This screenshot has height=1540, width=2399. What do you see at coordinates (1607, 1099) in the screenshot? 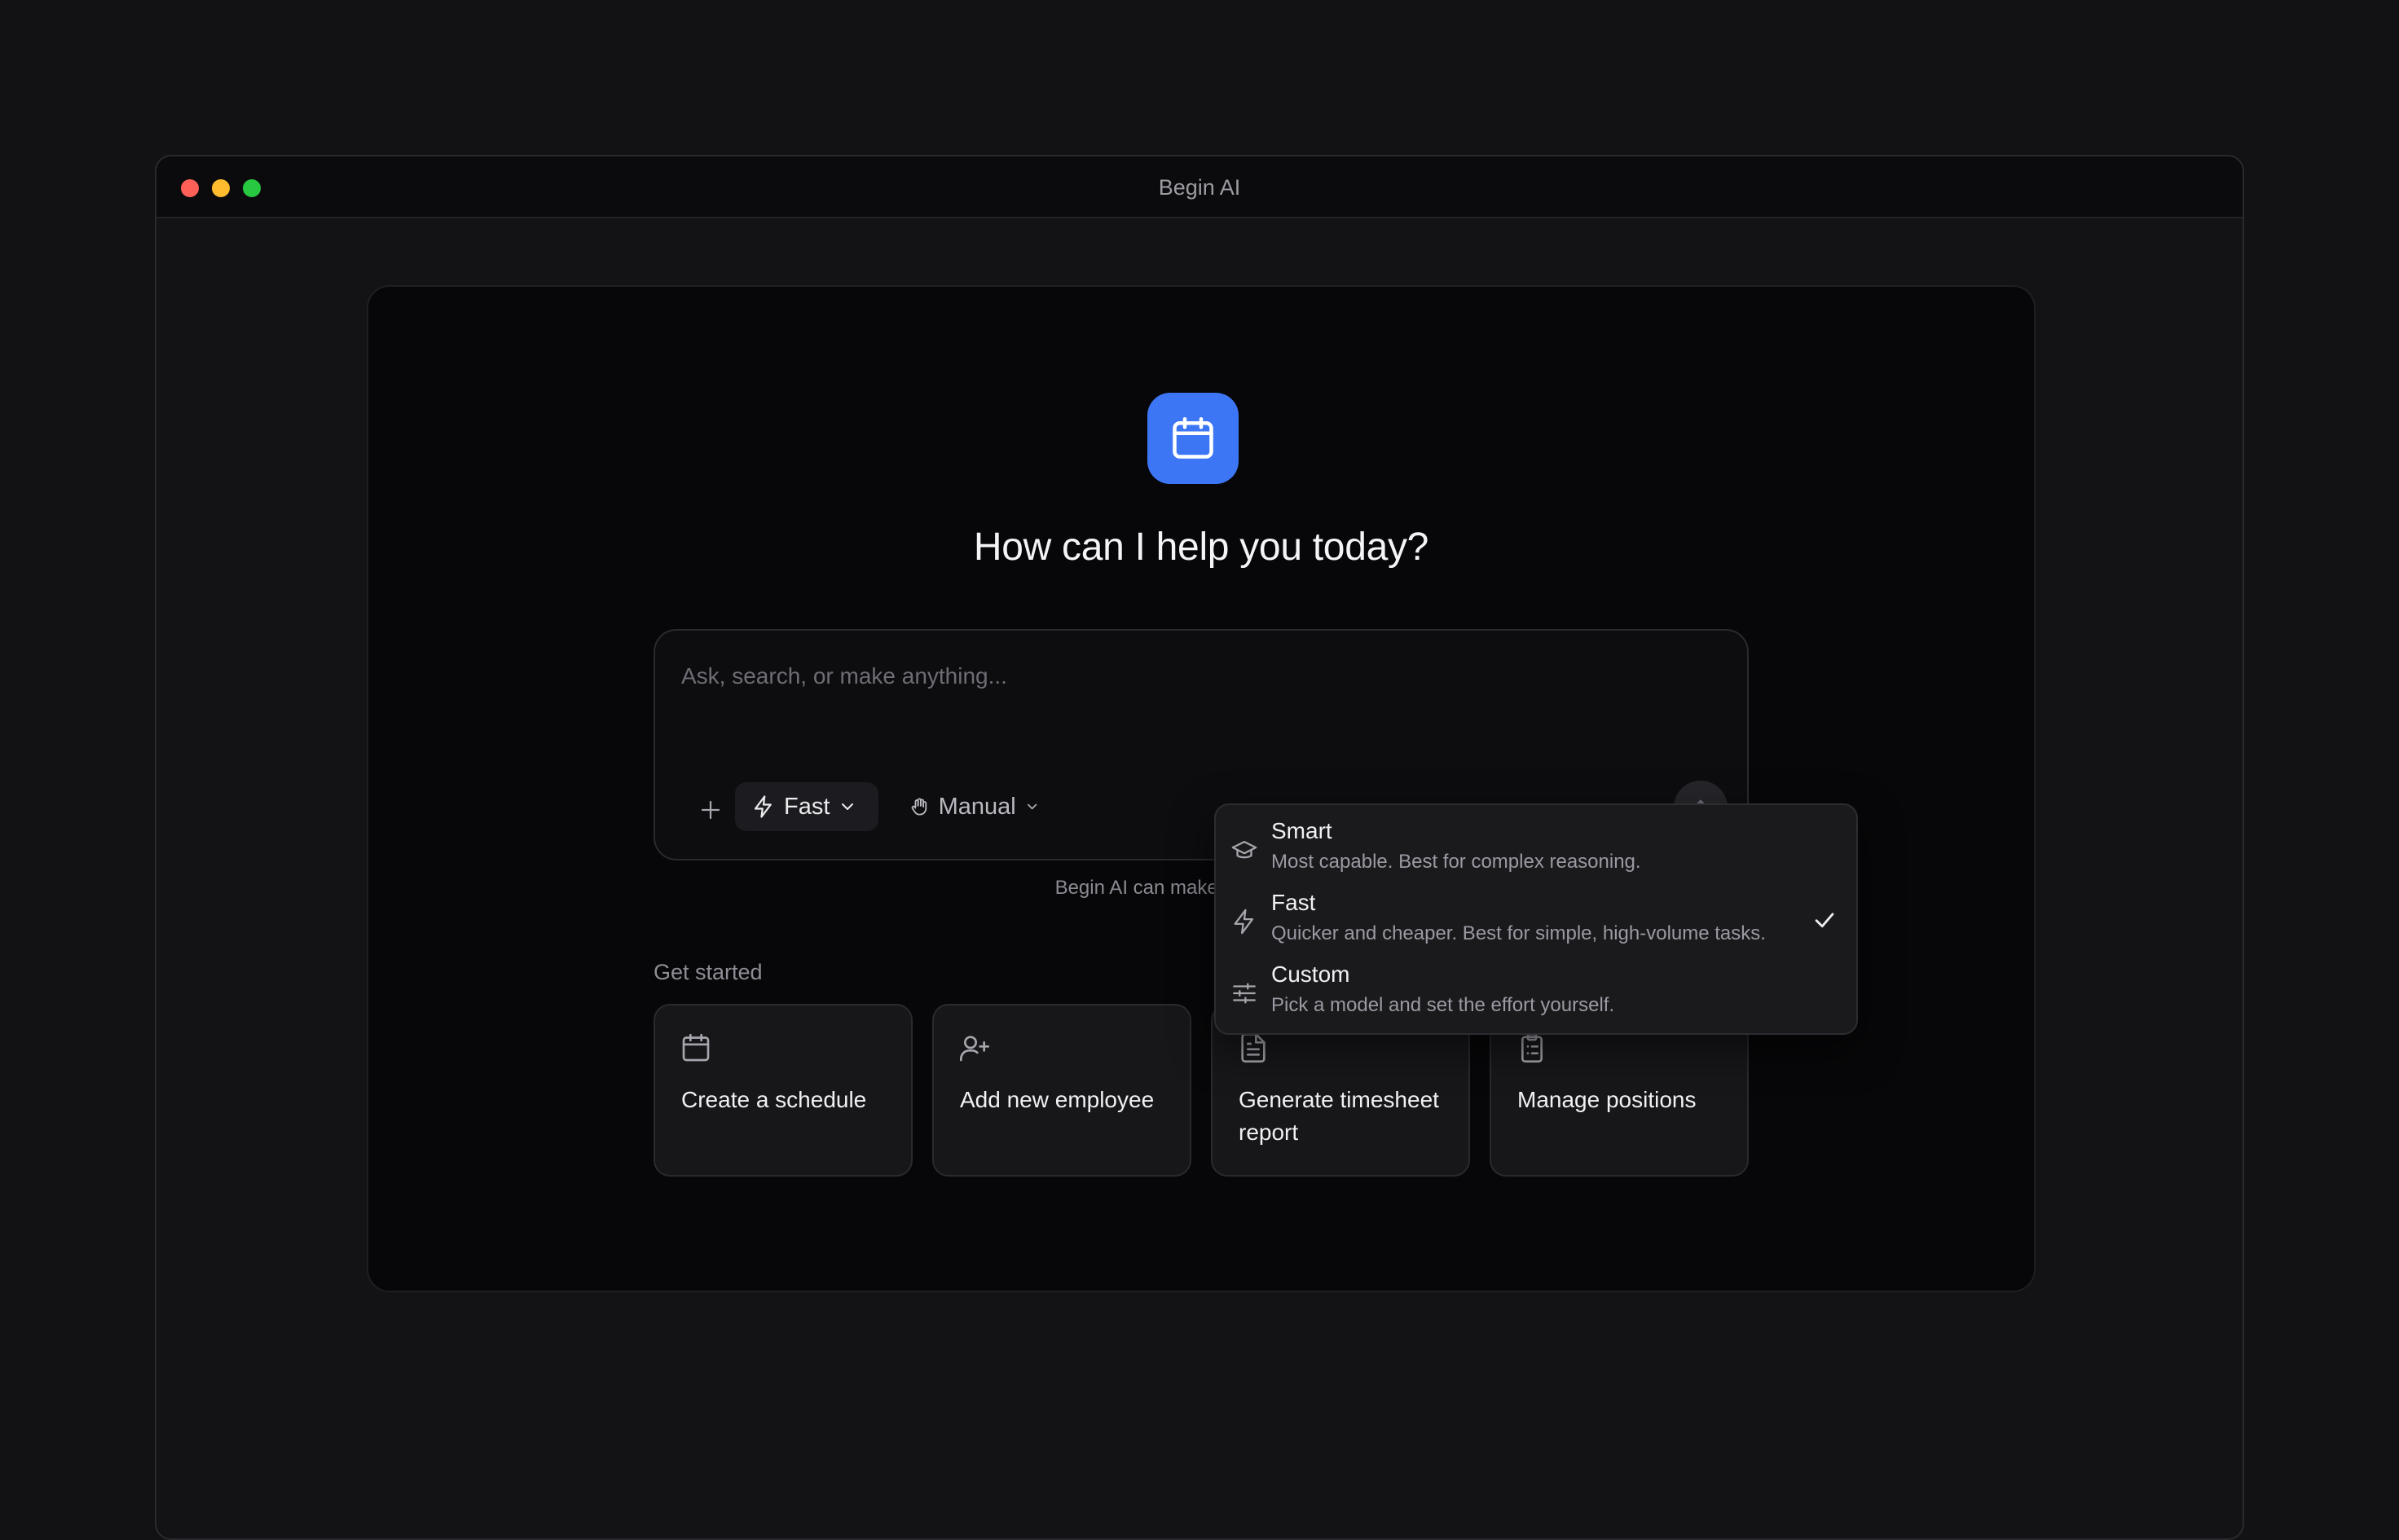
I see `quick-action-label: Manage positions` at bounding box center [1607, 1099].